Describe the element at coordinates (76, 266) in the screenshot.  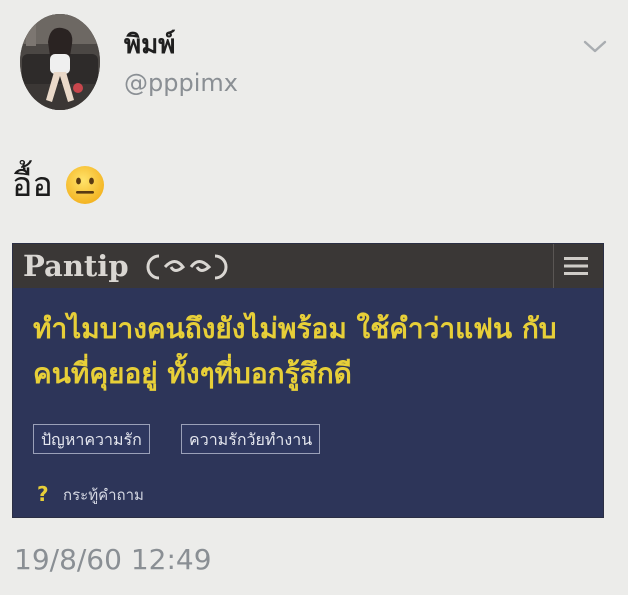
I see `pantip-brand: Pantip` at that location.